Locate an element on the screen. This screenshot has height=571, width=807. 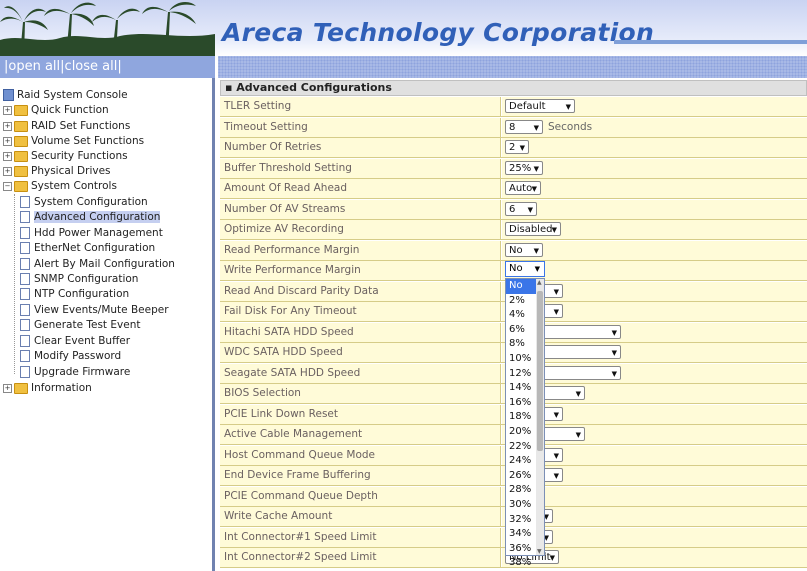
scroll-up-icon: ▲ is located at coordinates (539, 282).